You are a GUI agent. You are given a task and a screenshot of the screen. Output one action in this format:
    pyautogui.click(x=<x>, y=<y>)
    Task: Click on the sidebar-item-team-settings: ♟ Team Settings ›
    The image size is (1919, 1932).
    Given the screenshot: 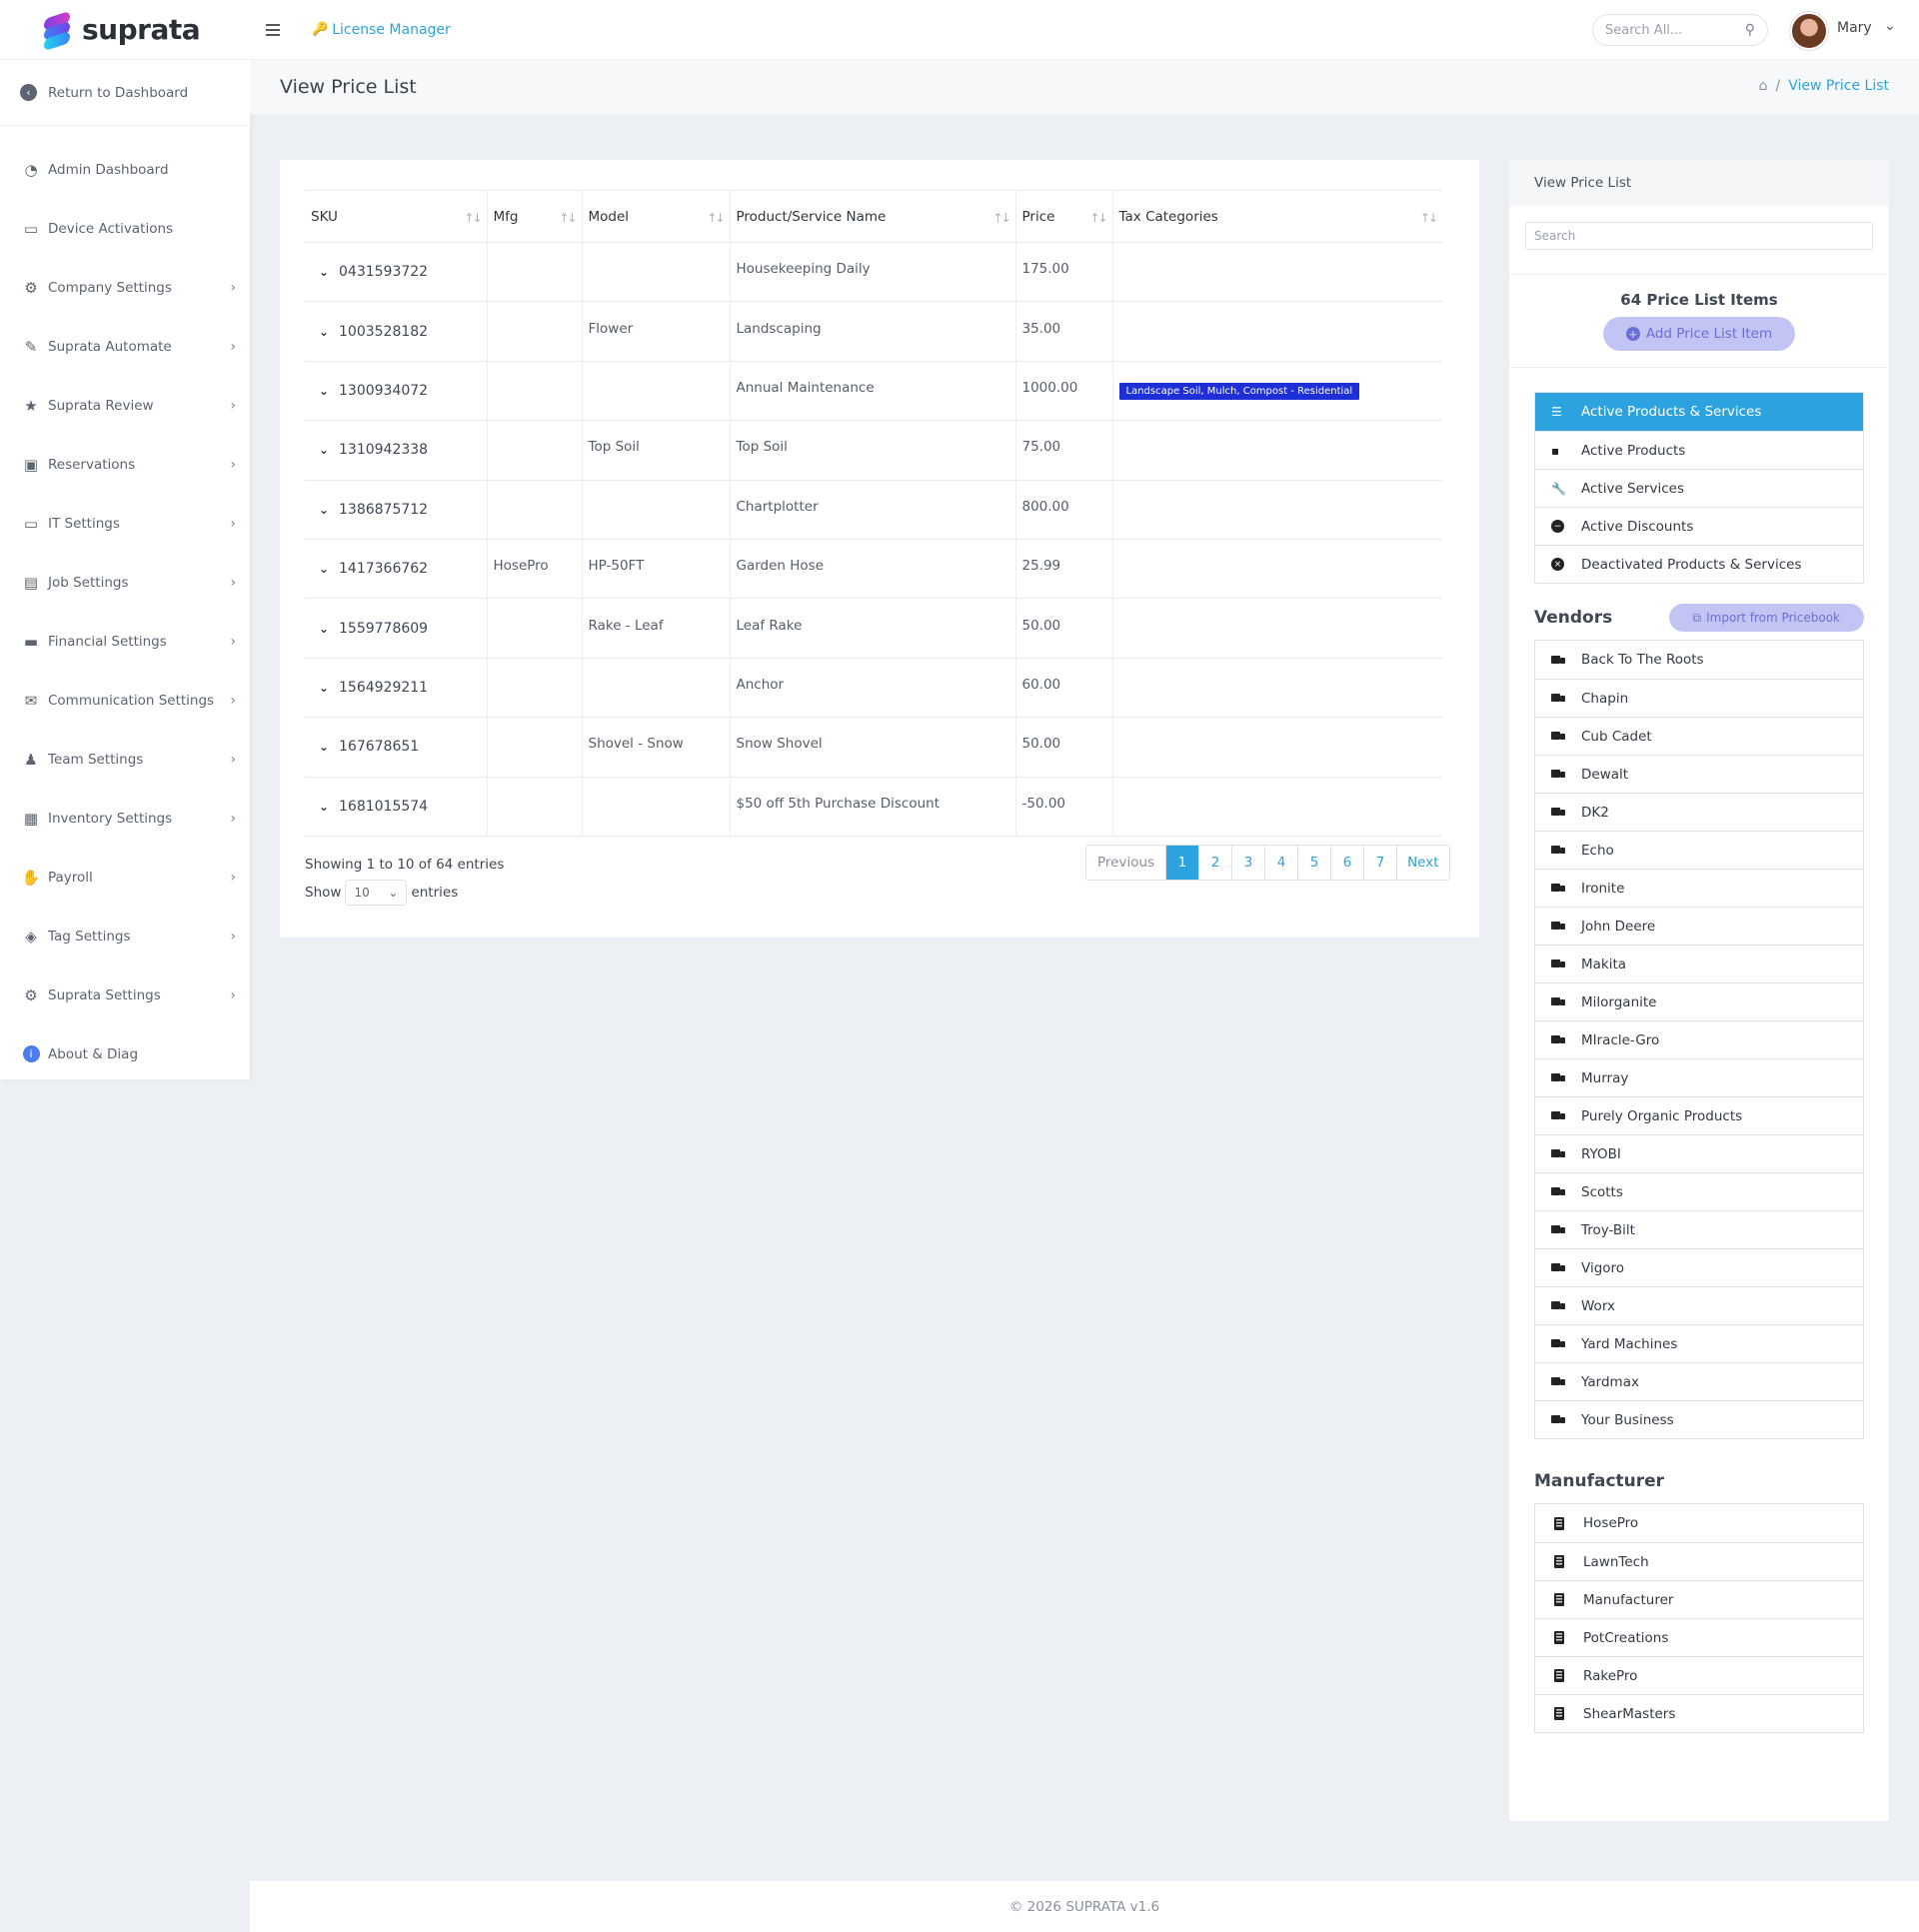 What is the action you would take?
    pyautogui.click(x=125, y=759)
    